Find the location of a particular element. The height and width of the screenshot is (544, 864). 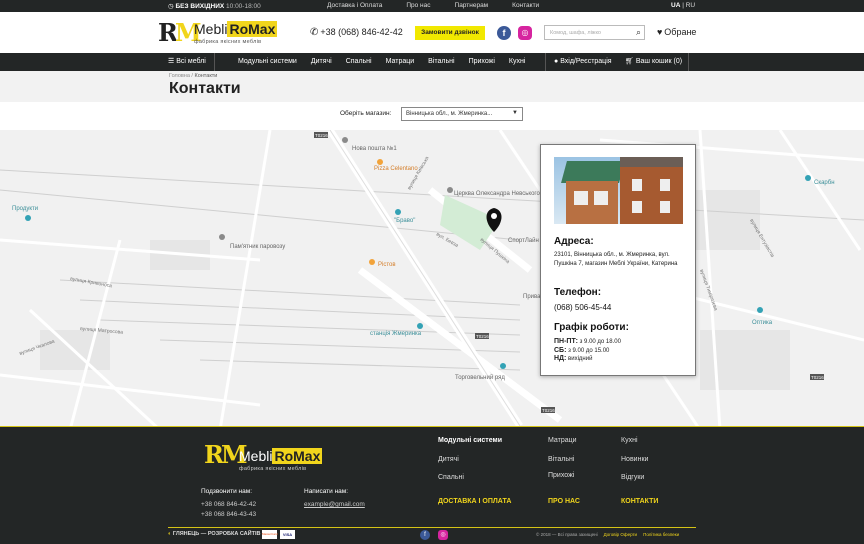

footer-write: Написати нам: example@gmail.com is located at coordinates (334, 498).